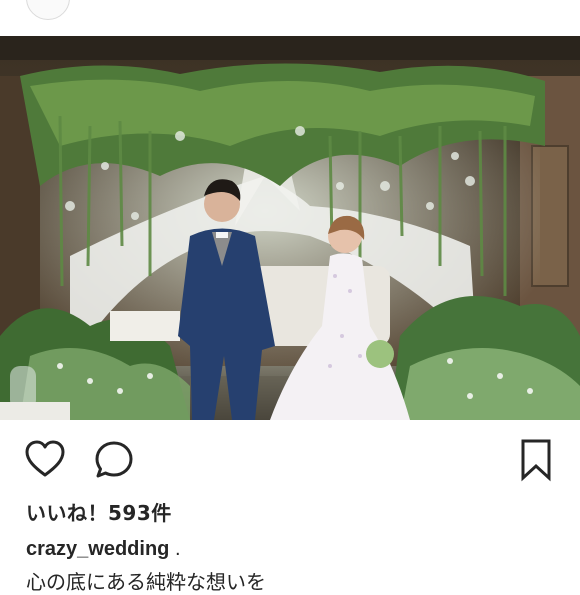 The height and width of the screenshot is (595, 580). What do you see at coordinates (114, 460) in the screenshot?
I see `speech-bubble-icon` at bounding box center [114, 460].